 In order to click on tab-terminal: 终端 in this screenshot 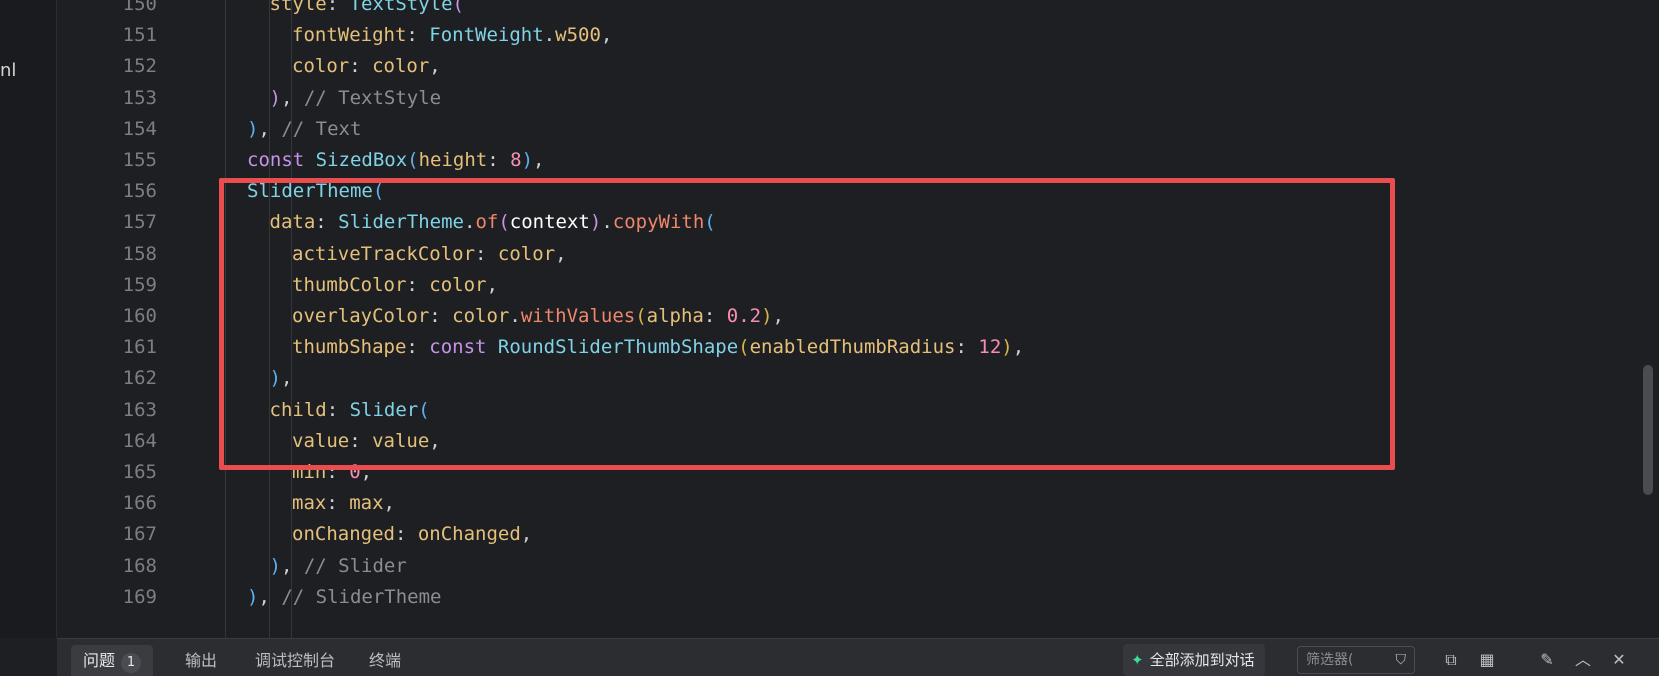, I will do `click(385, 660)`.